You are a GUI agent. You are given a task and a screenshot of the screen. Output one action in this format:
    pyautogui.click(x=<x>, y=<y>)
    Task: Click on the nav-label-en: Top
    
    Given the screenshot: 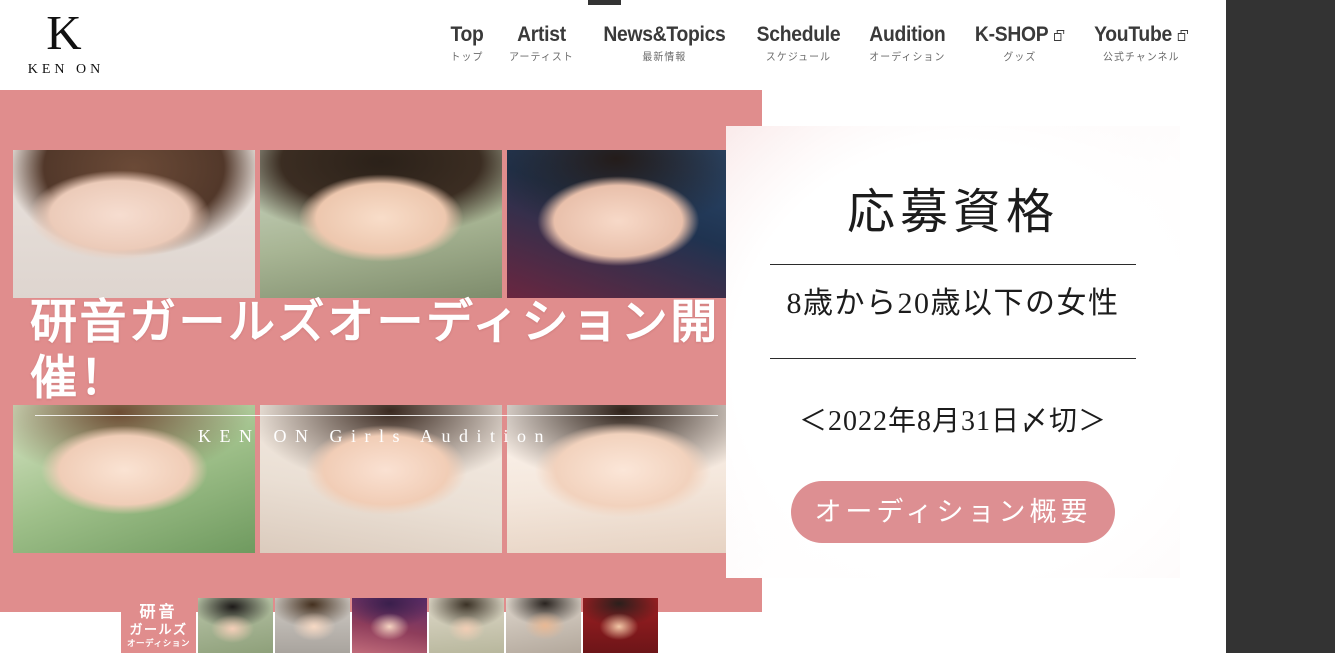 What is the action you would take?
    pyautogui.click(x=467, y=34)
    